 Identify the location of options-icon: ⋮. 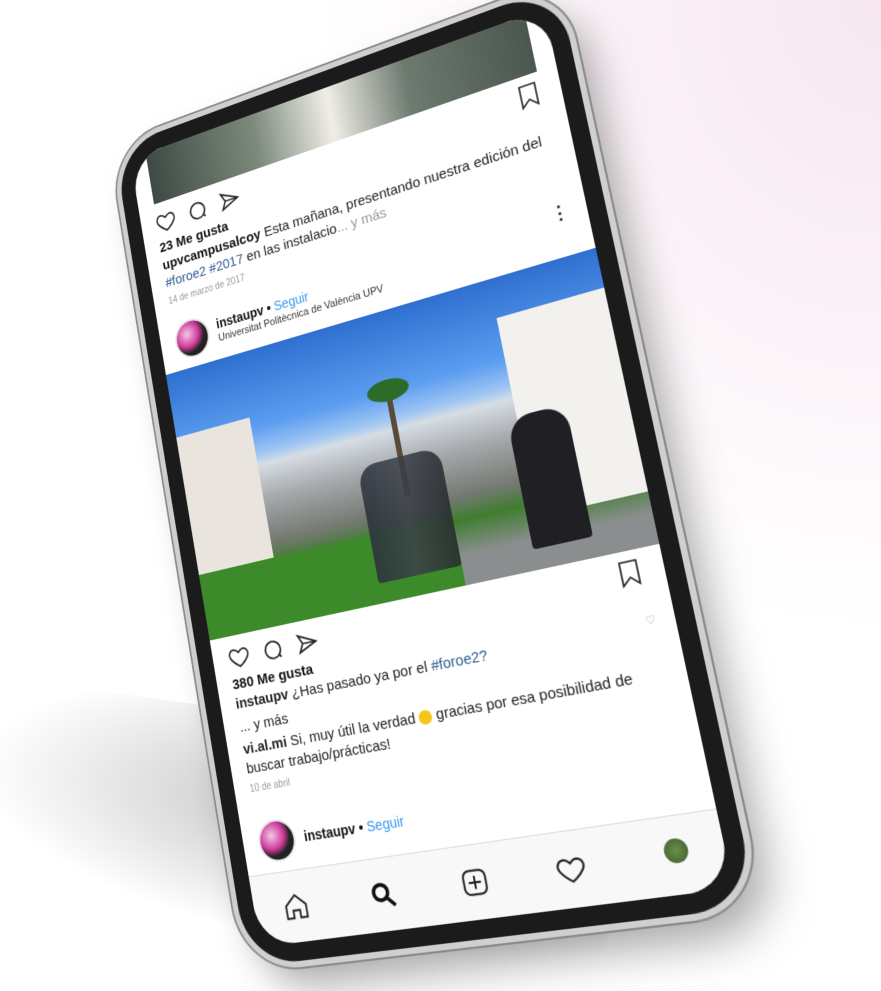
(560, 213).